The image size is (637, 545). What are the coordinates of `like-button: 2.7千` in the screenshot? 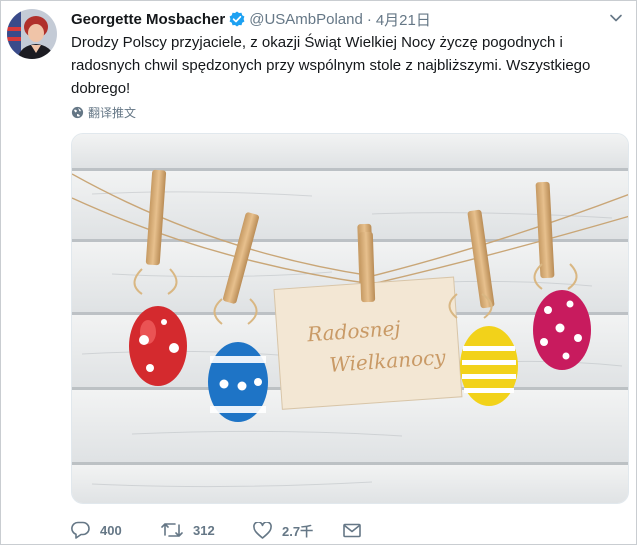 It's located at (298, 530).